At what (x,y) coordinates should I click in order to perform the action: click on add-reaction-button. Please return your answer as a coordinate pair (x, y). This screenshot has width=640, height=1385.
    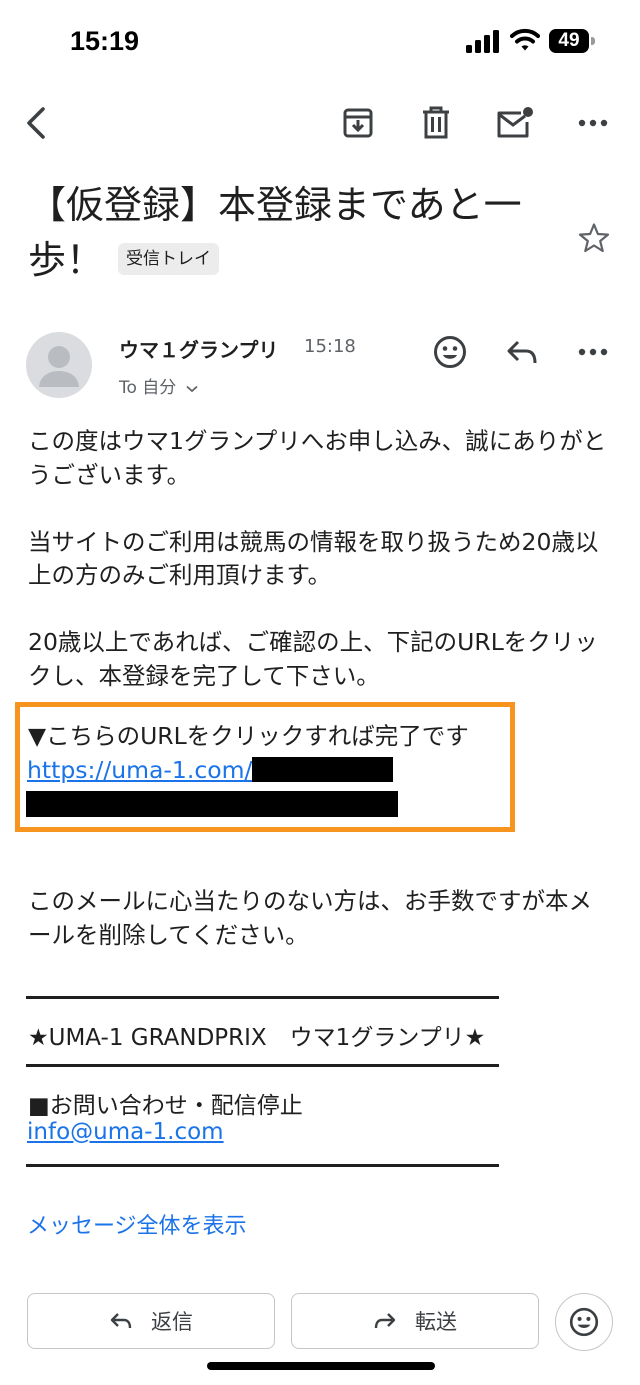
    Looking at the image, I should click on (450, 352).